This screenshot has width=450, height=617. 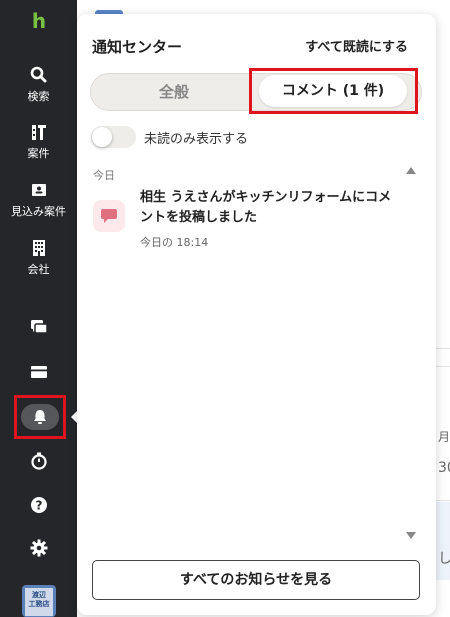 What do you see at coordinates (38, 190) in the screenshot?
I see `lead-icon` at bounding box center [38, 190].